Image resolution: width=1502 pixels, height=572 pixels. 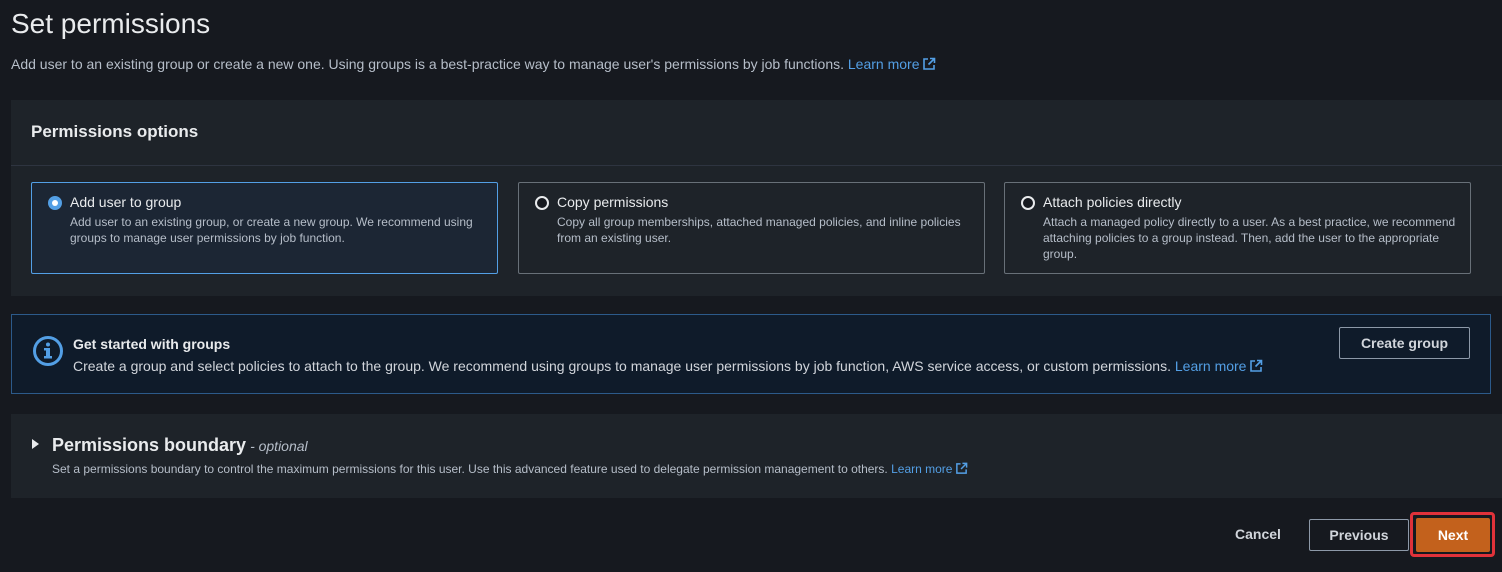 I want to click on learn-more-link: Learn more, so click(x=892, y=64).